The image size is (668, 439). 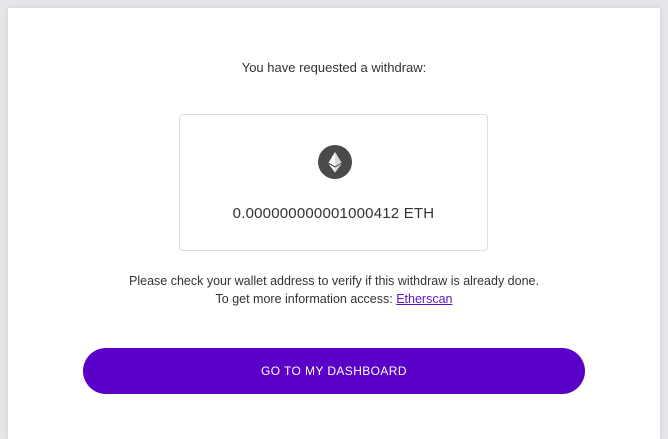 I want to click on etherscan-link: Etherscan, so click(x=424, y=299).